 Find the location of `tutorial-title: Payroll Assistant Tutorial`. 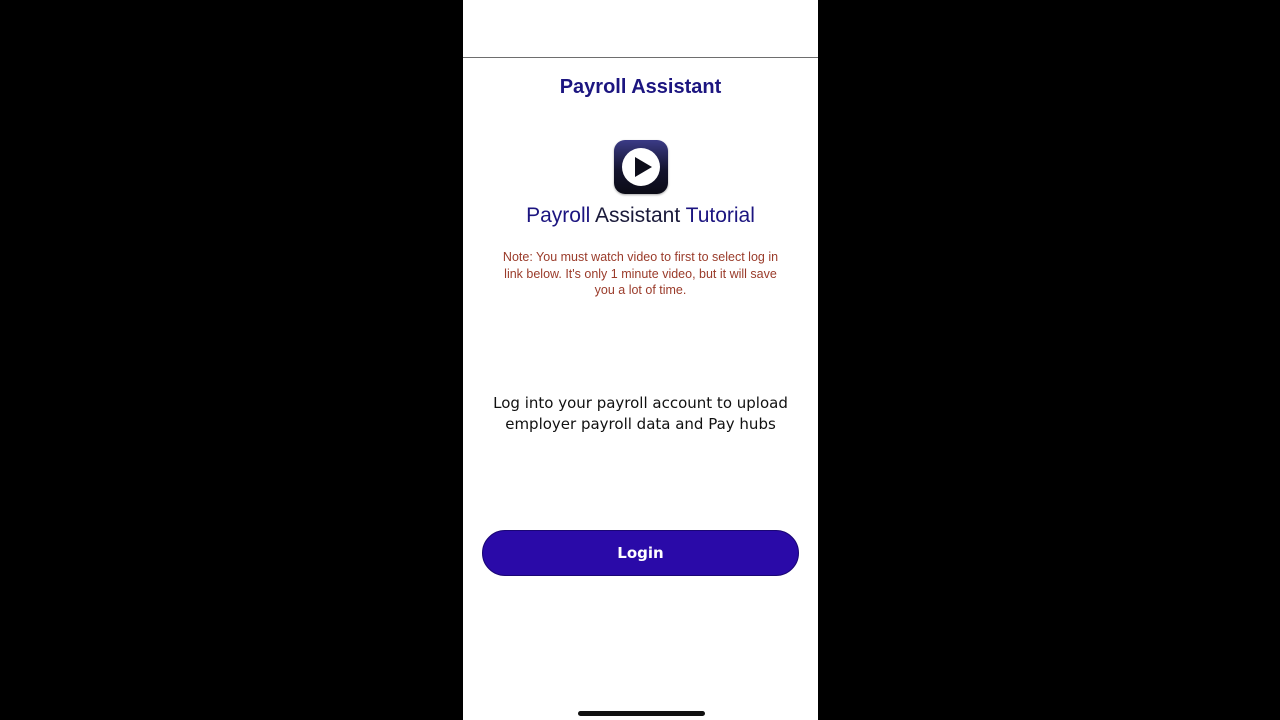

tutorial-title: Payroll Assistant Tutorial is located at coordinates (640, 216).